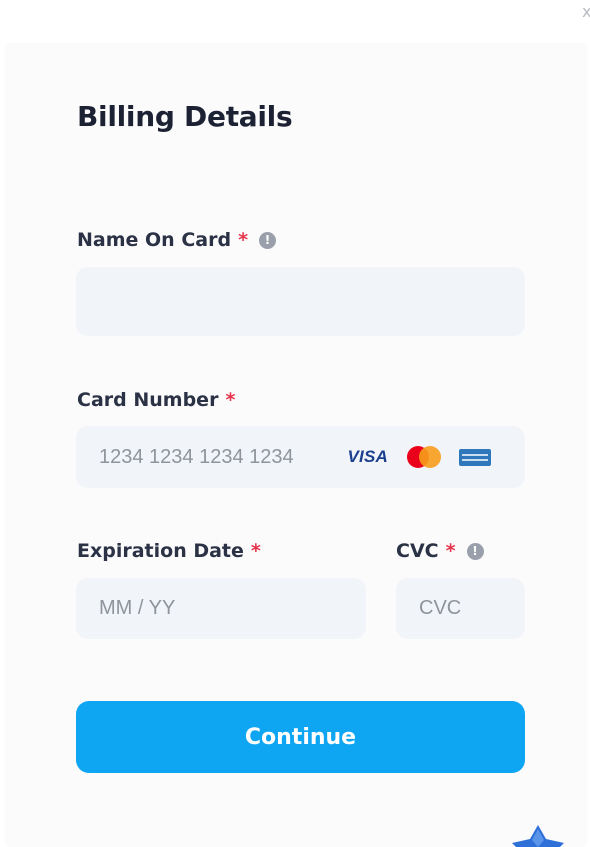  Describe the element at coordinates (185, 116) in the screenshot. I see `page-title: Billing Details` at that location.